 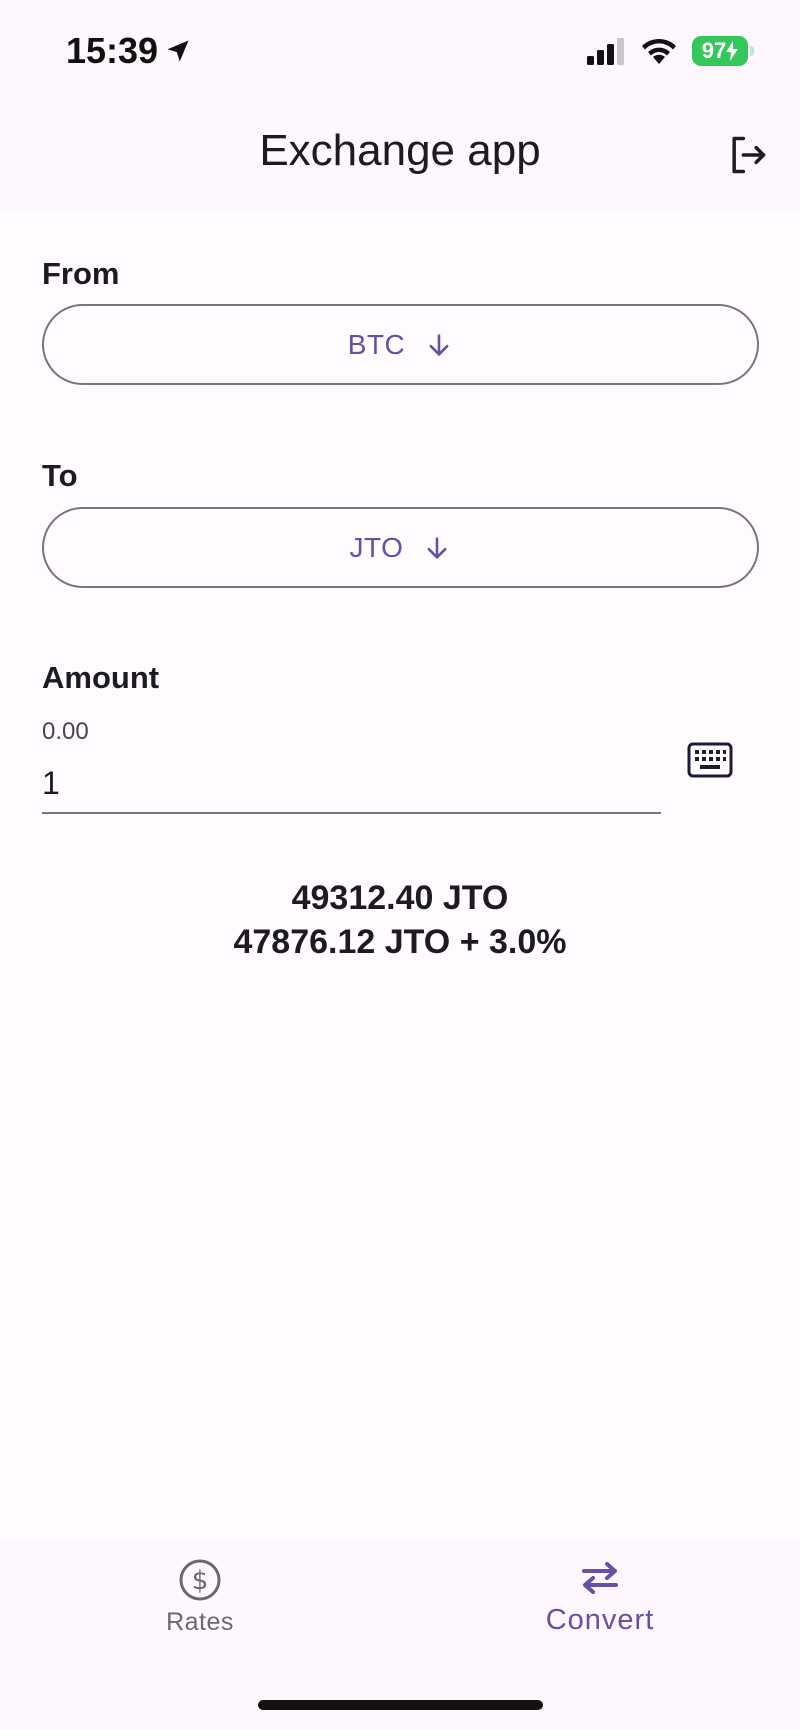 What do you see at coordinates (752, 51) in the screenshot?
I see `battery-cap` at bounding box center [752, 51].